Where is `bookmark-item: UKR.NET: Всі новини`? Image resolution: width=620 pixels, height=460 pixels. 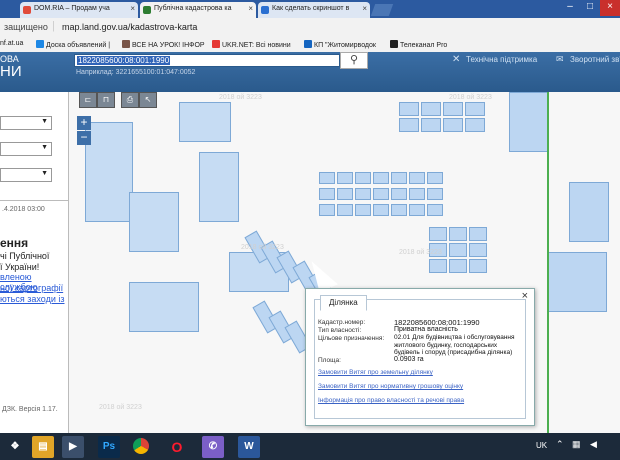
bookmark-item: UKR.NET: Всі новини is located at coordinates (251, 45).